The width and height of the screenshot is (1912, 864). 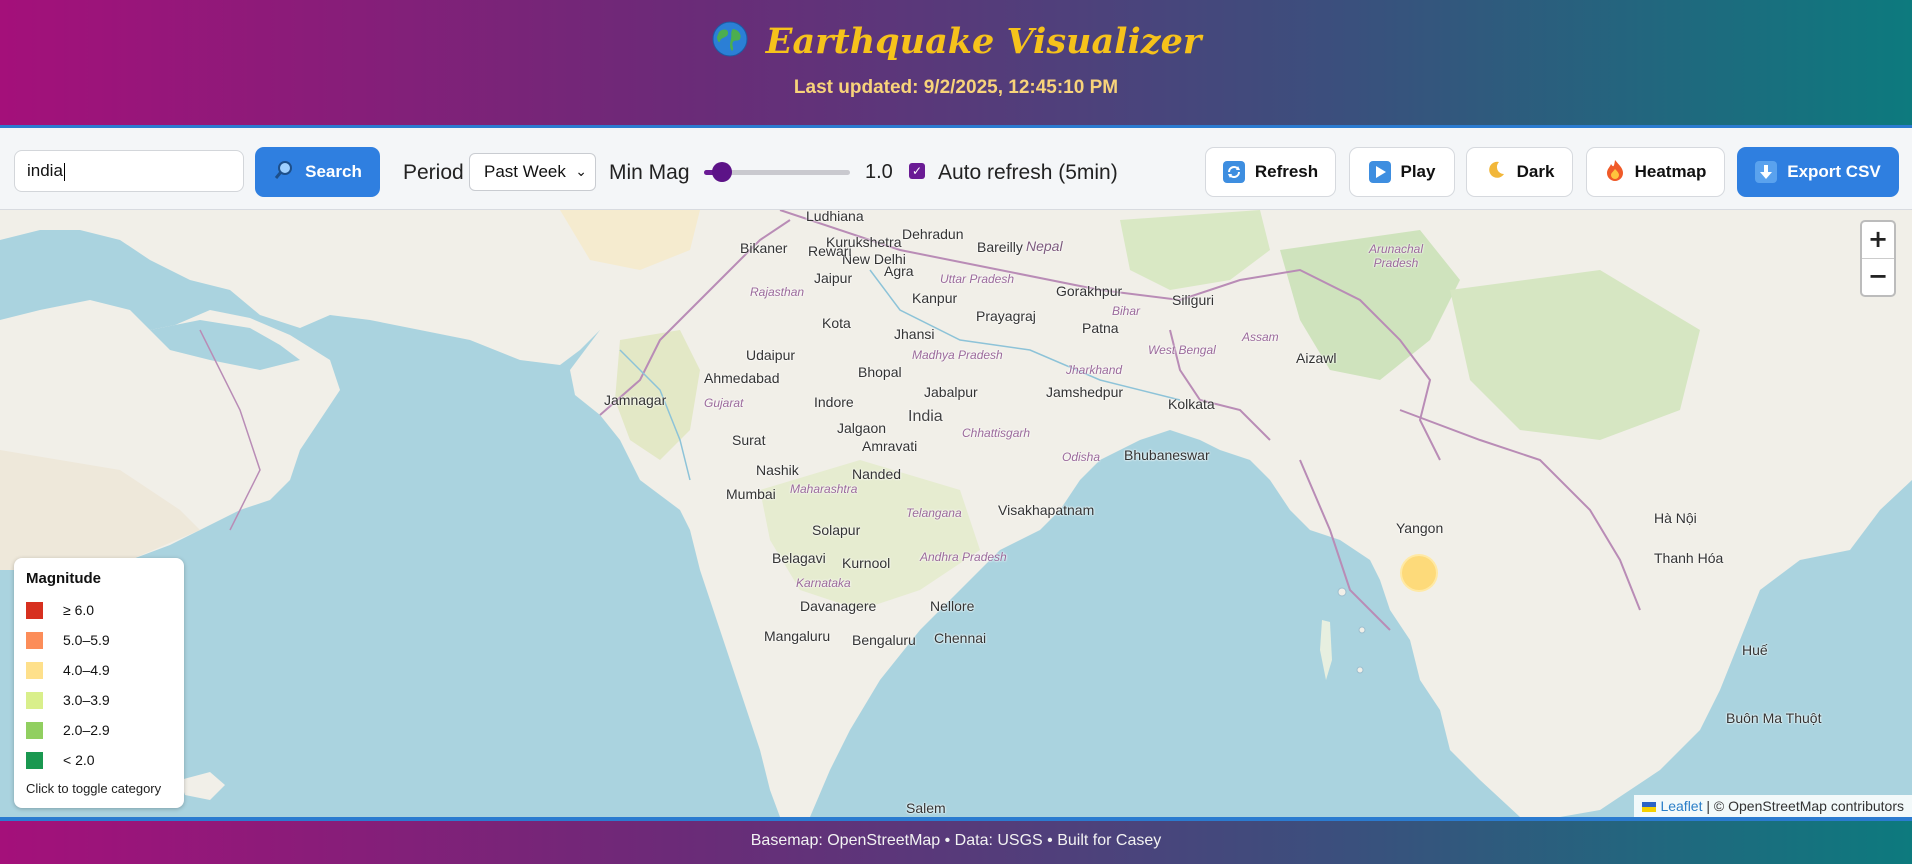 What do you see at coordinates (960, 638) in the screenshot?
I see `place-label: Chennai` at bounding box center [960, 638].